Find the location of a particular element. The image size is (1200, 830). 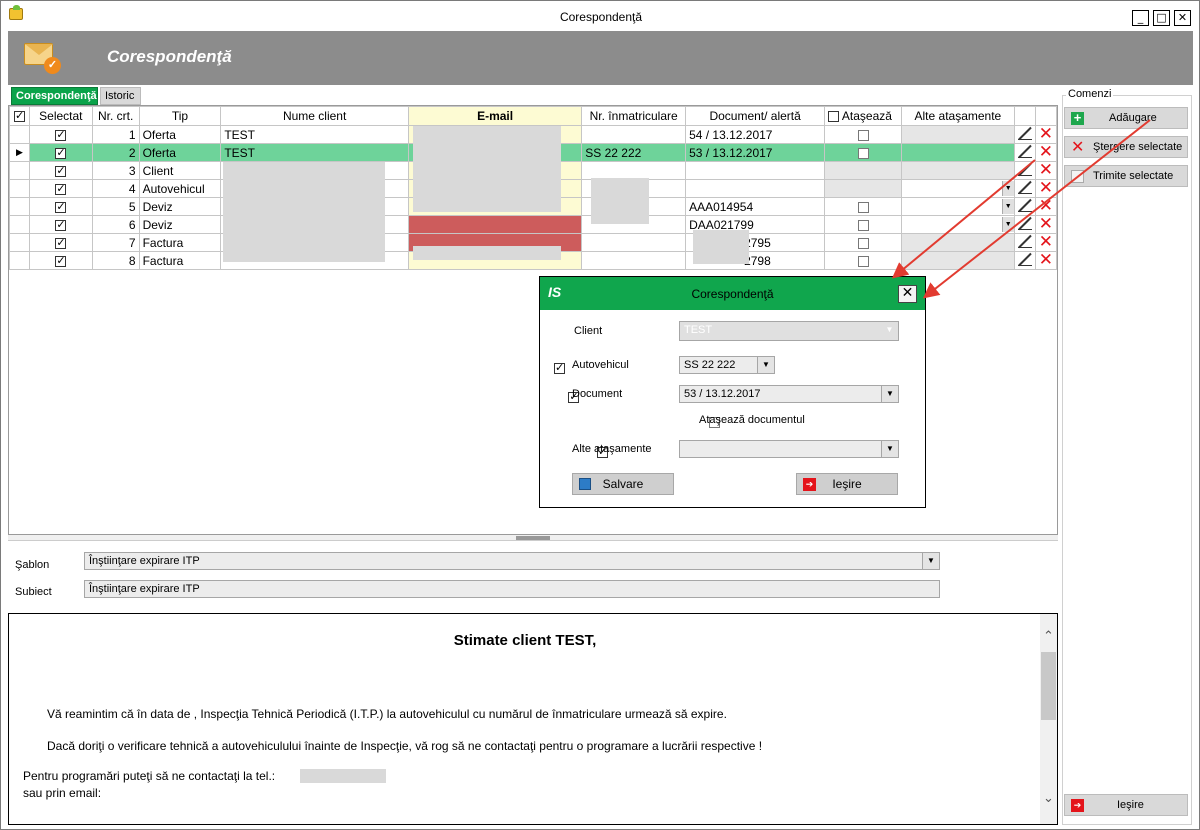

col-header-selectat: Selectat is located at coordinates (60, 116).